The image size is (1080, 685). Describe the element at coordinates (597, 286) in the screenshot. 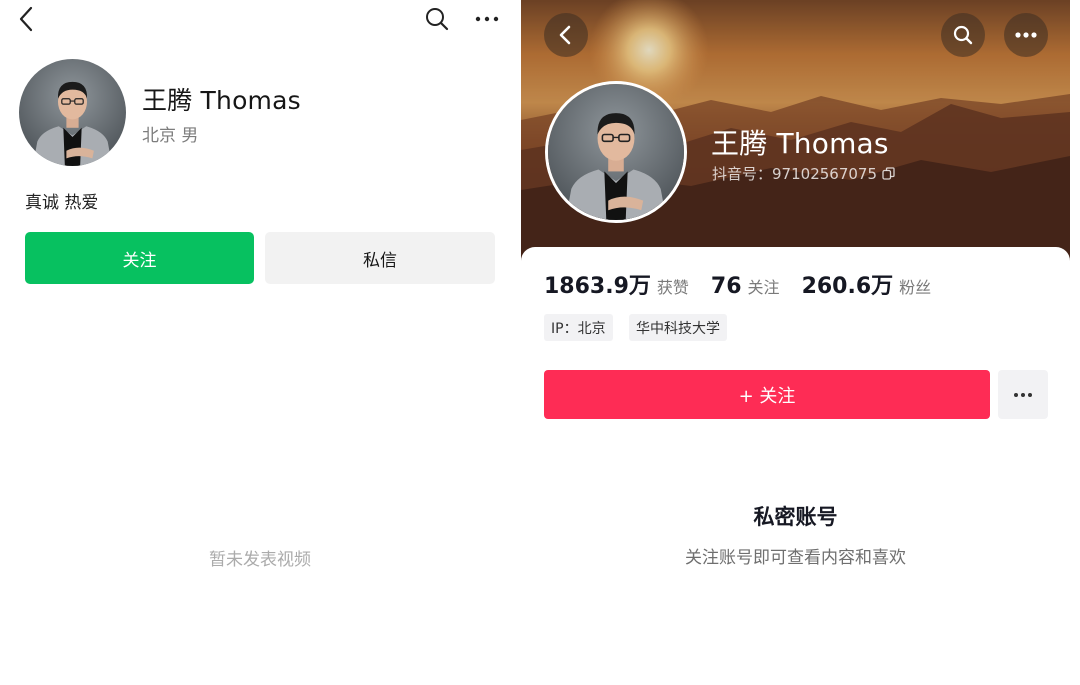

I see `likes-count: 1863.9万` at that location.